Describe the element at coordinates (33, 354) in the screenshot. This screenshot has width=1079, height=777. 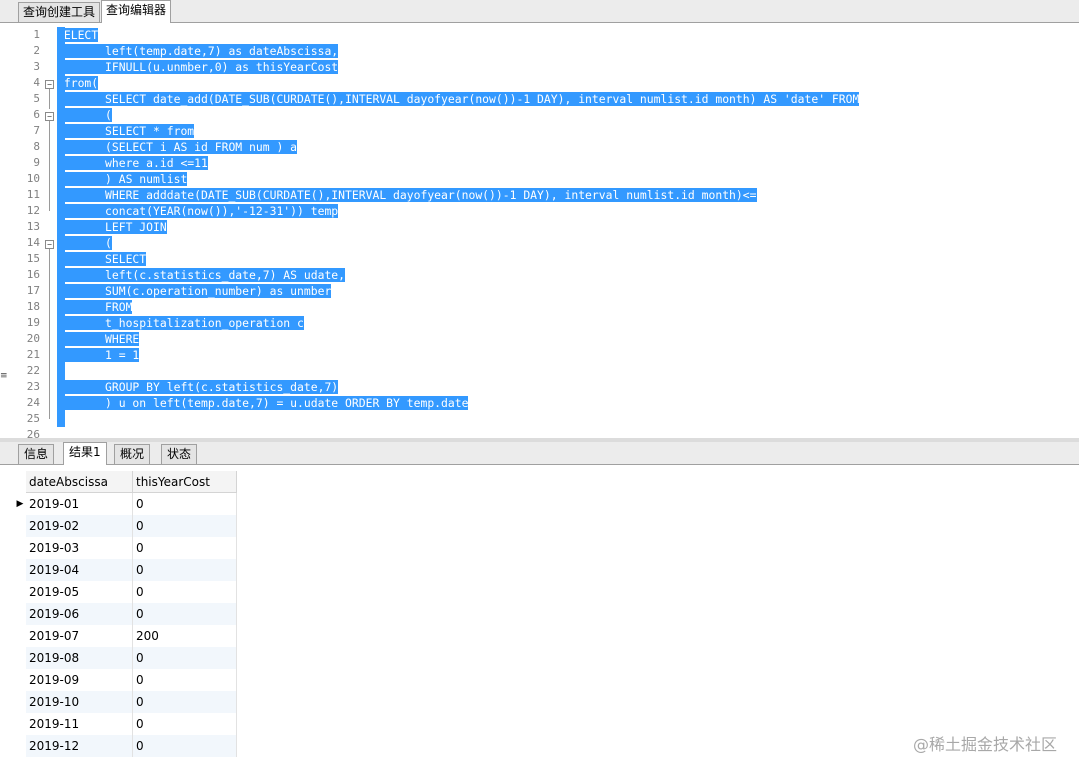
I see `line-number: 21` at that location.